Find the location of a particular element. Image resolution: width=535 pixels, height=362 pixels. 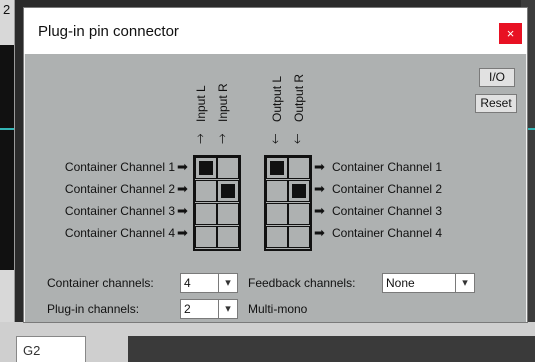

dialog-titlebar: Plug-in pin connector × is located at coordinates (275, 31).